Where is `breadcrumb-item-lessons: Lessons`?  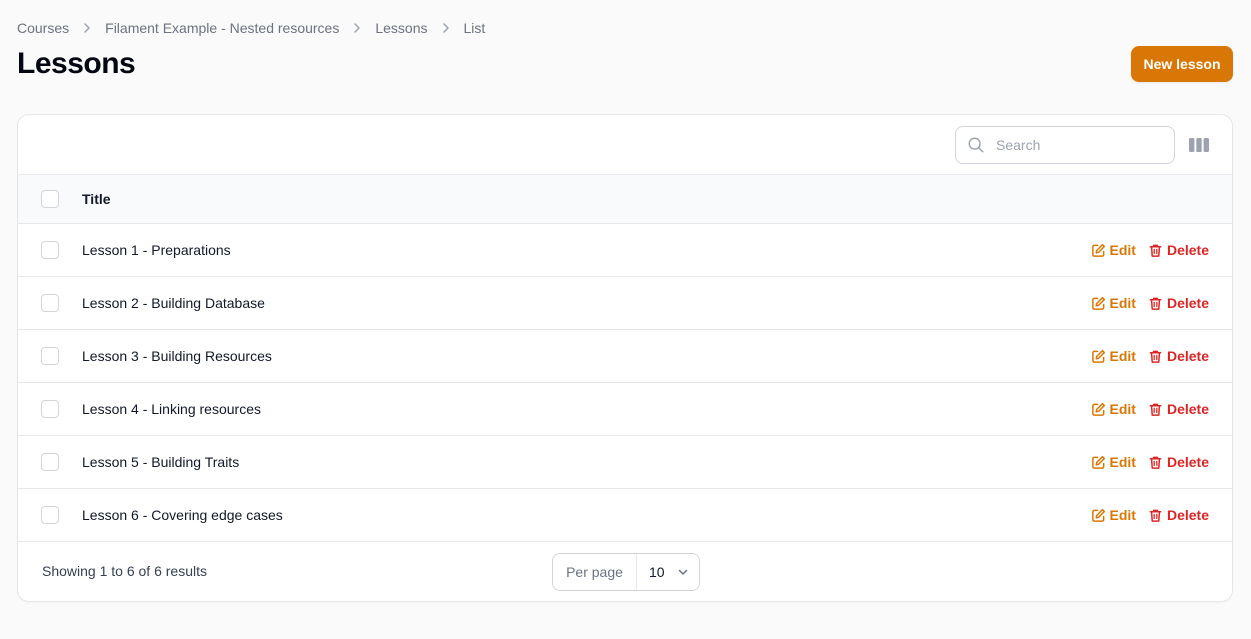 breadcrumb-item-lessons: Lessons is located at coordinates (401, 28).